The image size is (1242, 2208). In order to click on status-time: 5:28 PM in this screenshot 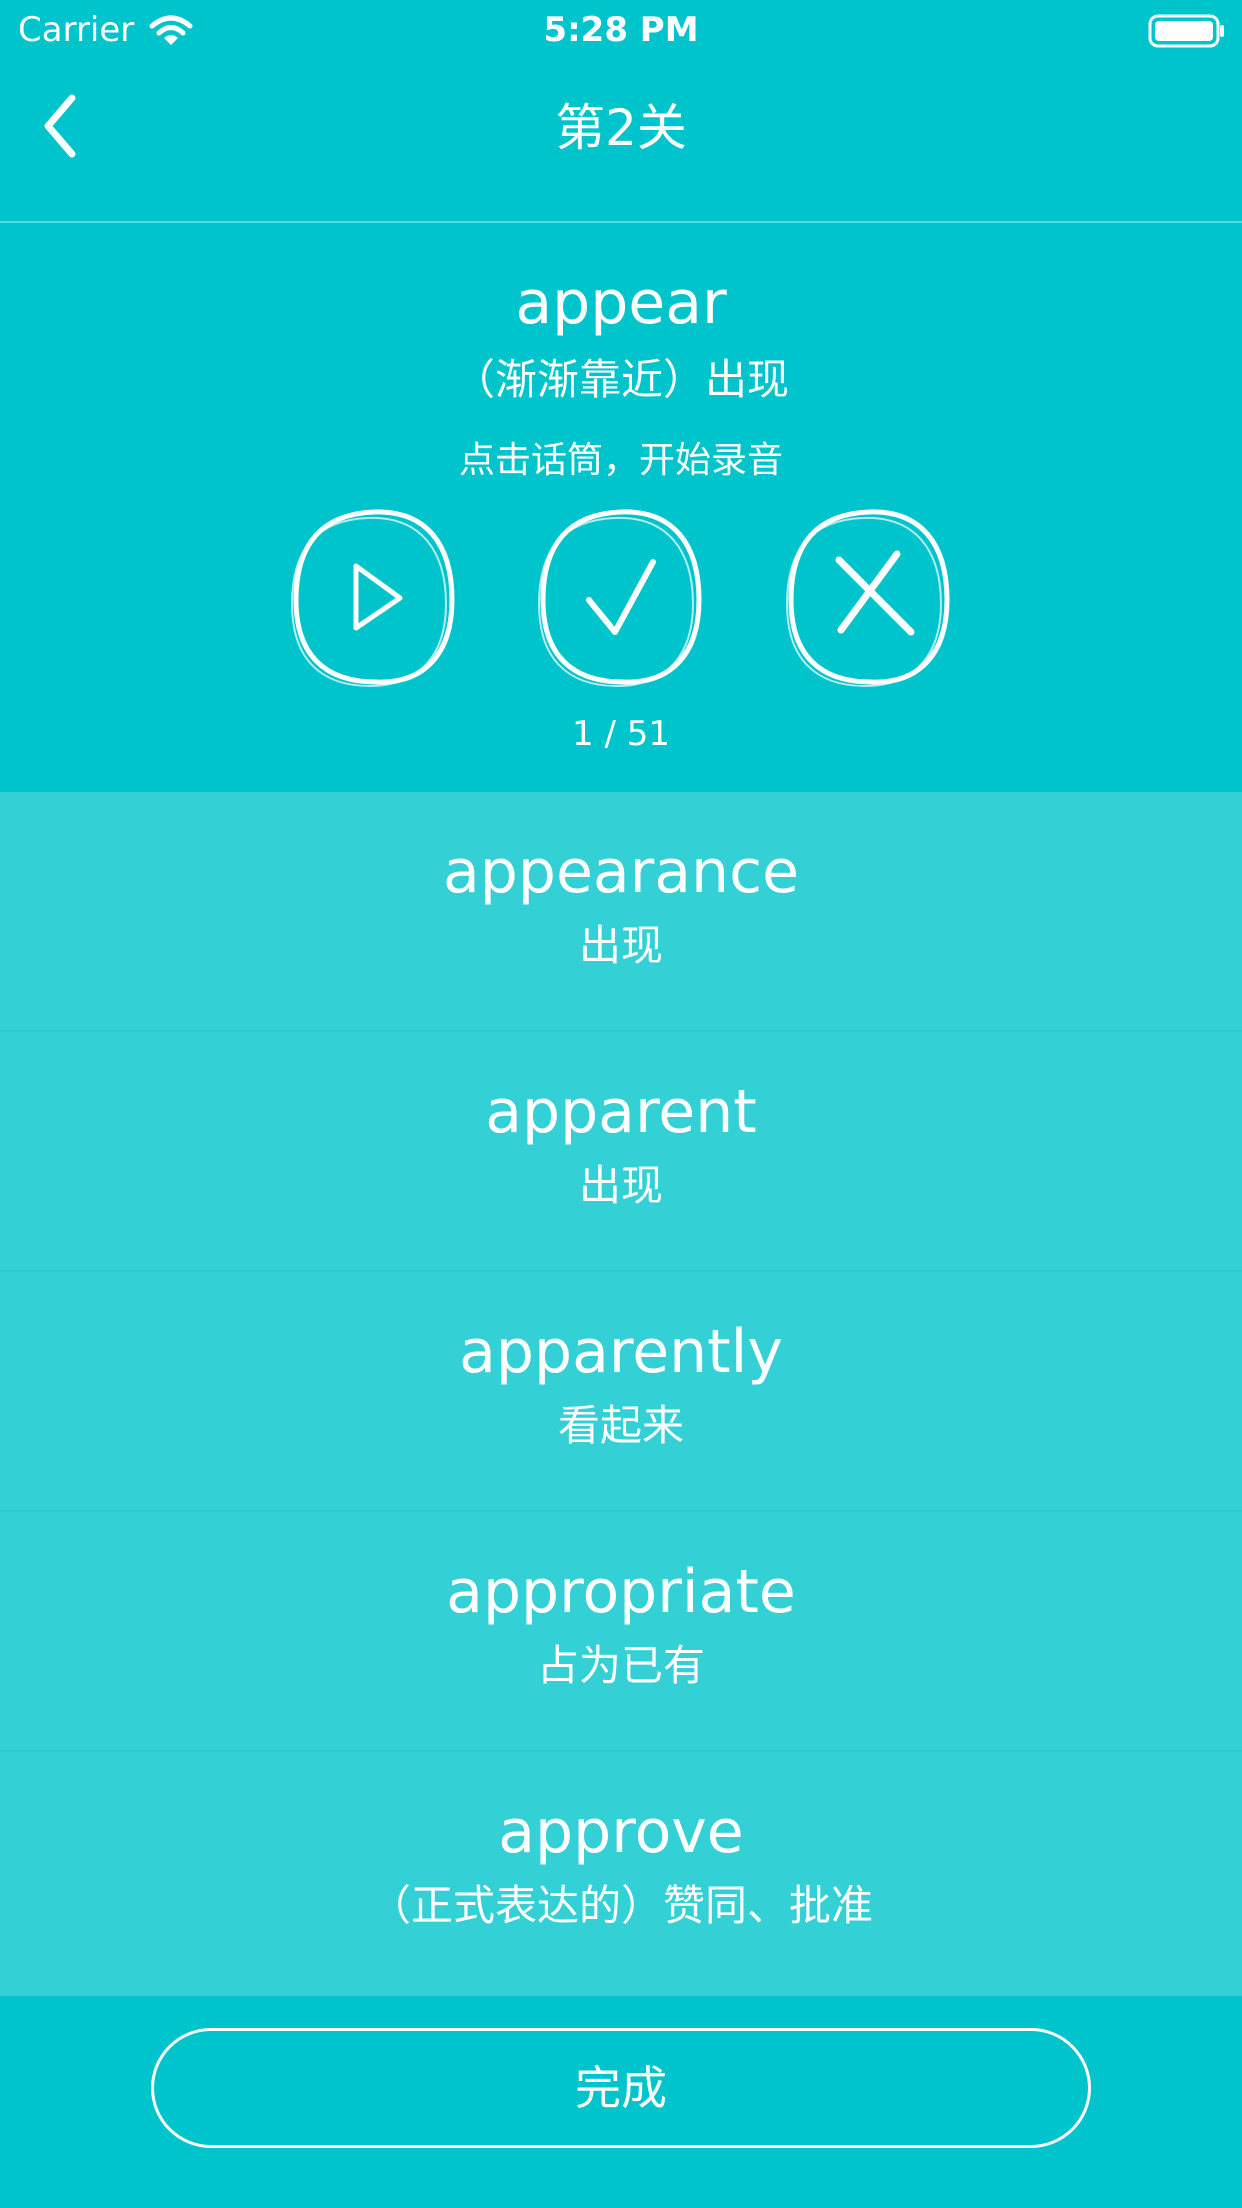, I will do `click(621, 30)`.